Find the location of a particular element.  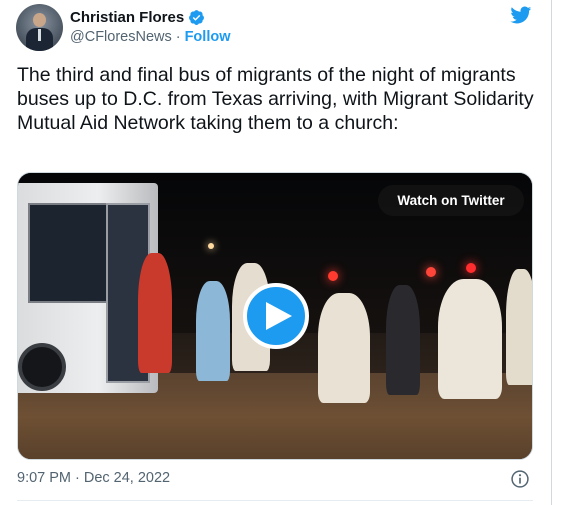

video-bus-window is located at coordinates (68, 253).